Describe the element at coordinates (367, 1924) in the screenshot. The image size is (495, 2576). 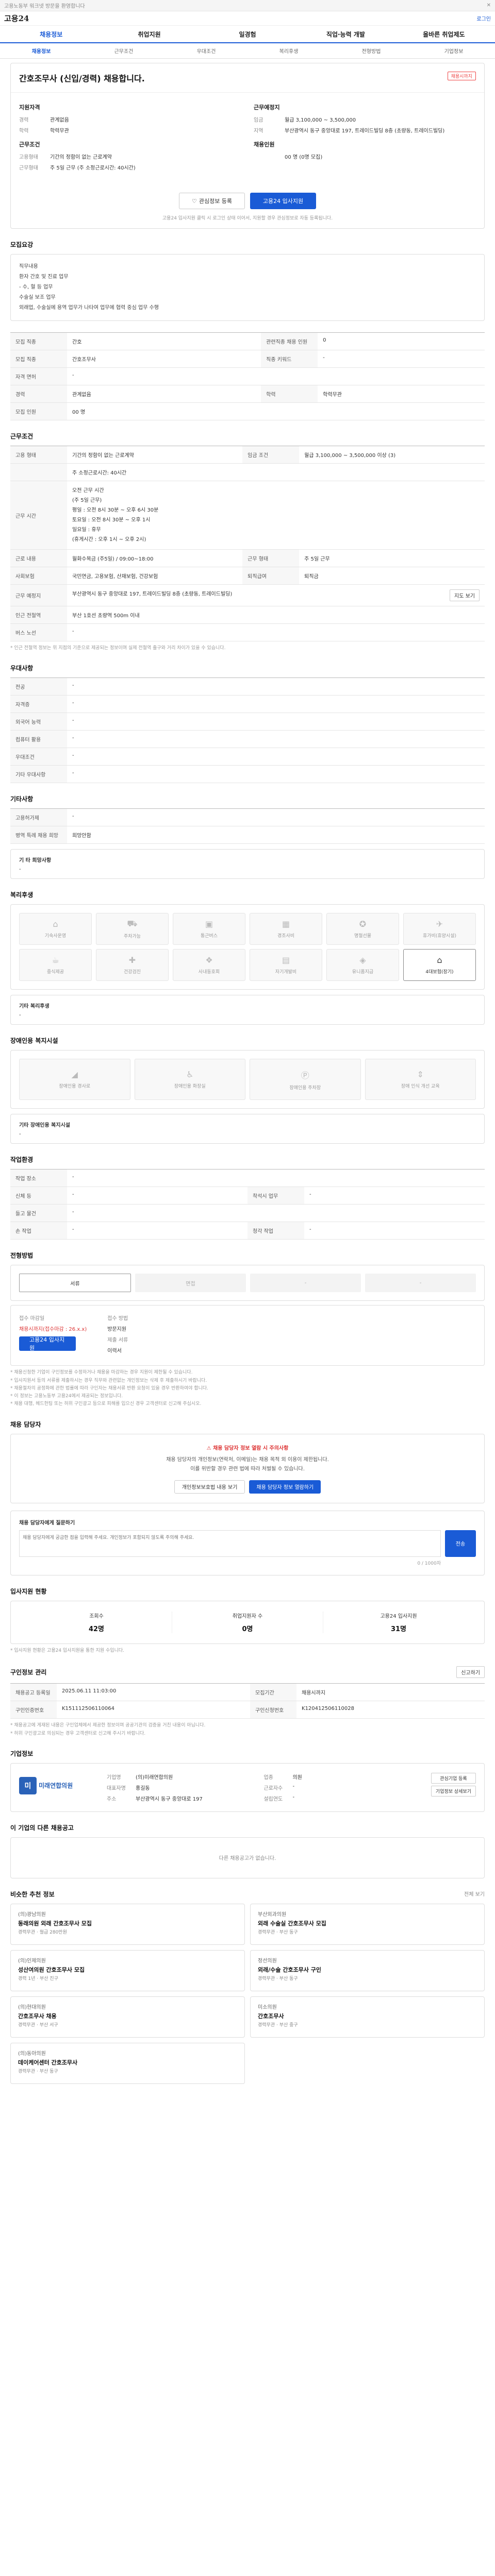
I see `recommend-card: 부산외과의원 외래 수술실 간호조무사 모집 경력무관 · 부산 동구` at that location.